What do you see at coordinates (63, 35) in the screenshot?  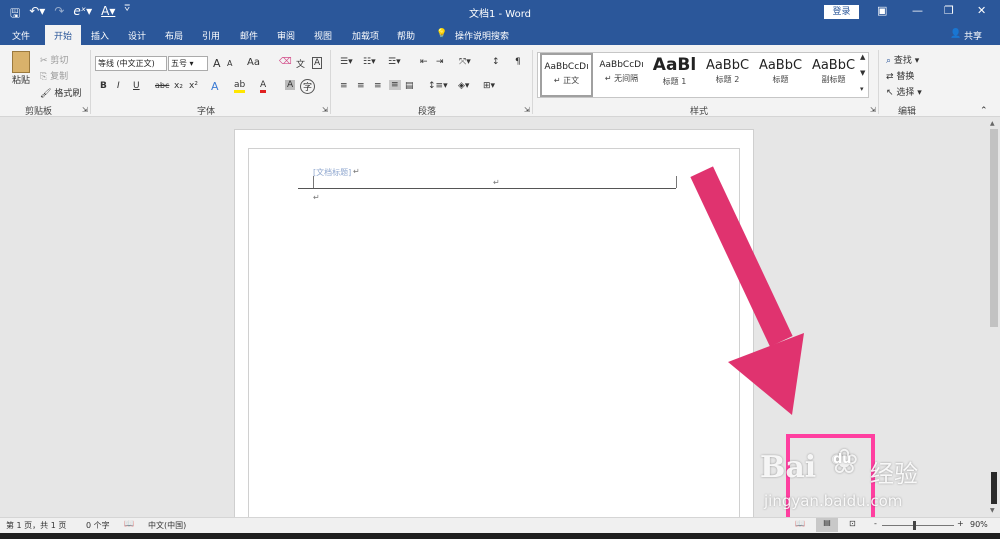 I see `tab-home: 开始` at bounding box center [63, 35].